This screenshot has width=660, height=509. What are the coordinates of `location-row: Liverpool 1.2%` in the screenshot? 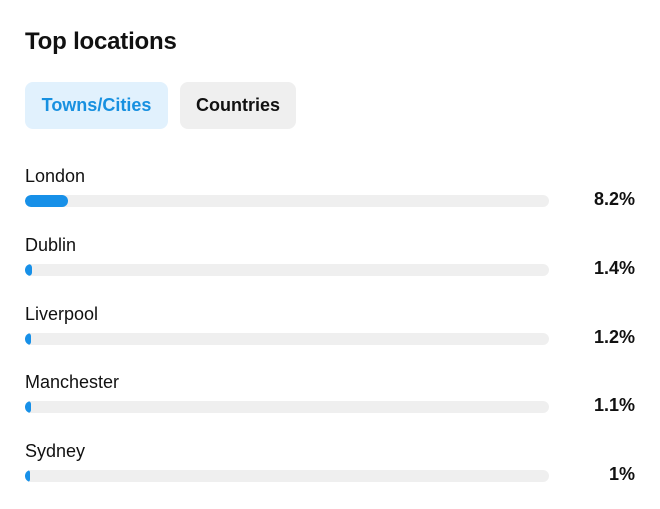 It's located at (331, 337).